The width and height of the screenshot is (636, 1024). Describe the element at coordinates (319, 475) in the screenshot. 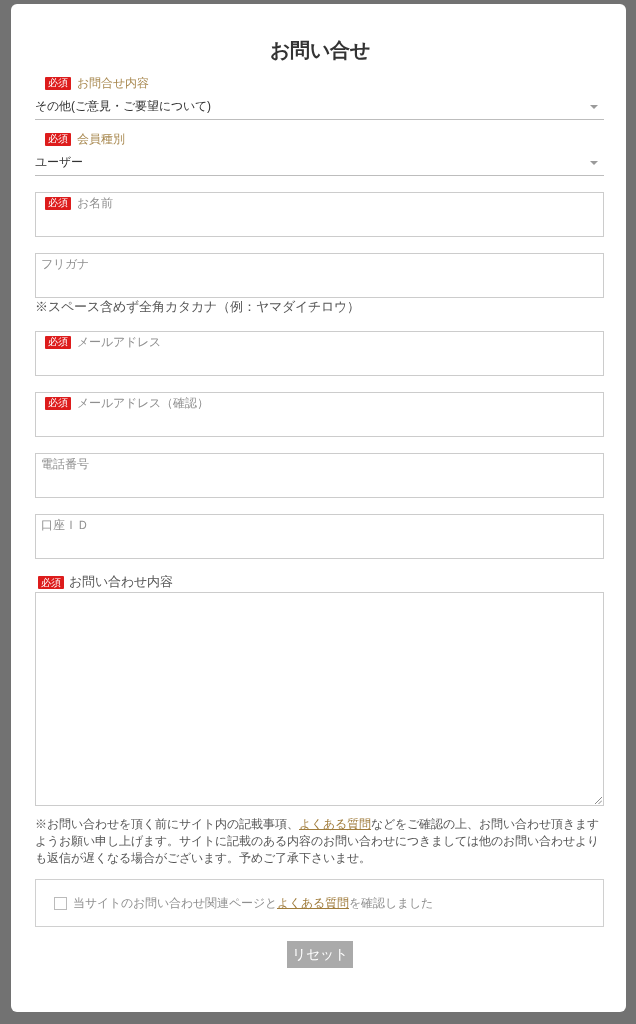

I see `text-field: 電話番号` at that location.